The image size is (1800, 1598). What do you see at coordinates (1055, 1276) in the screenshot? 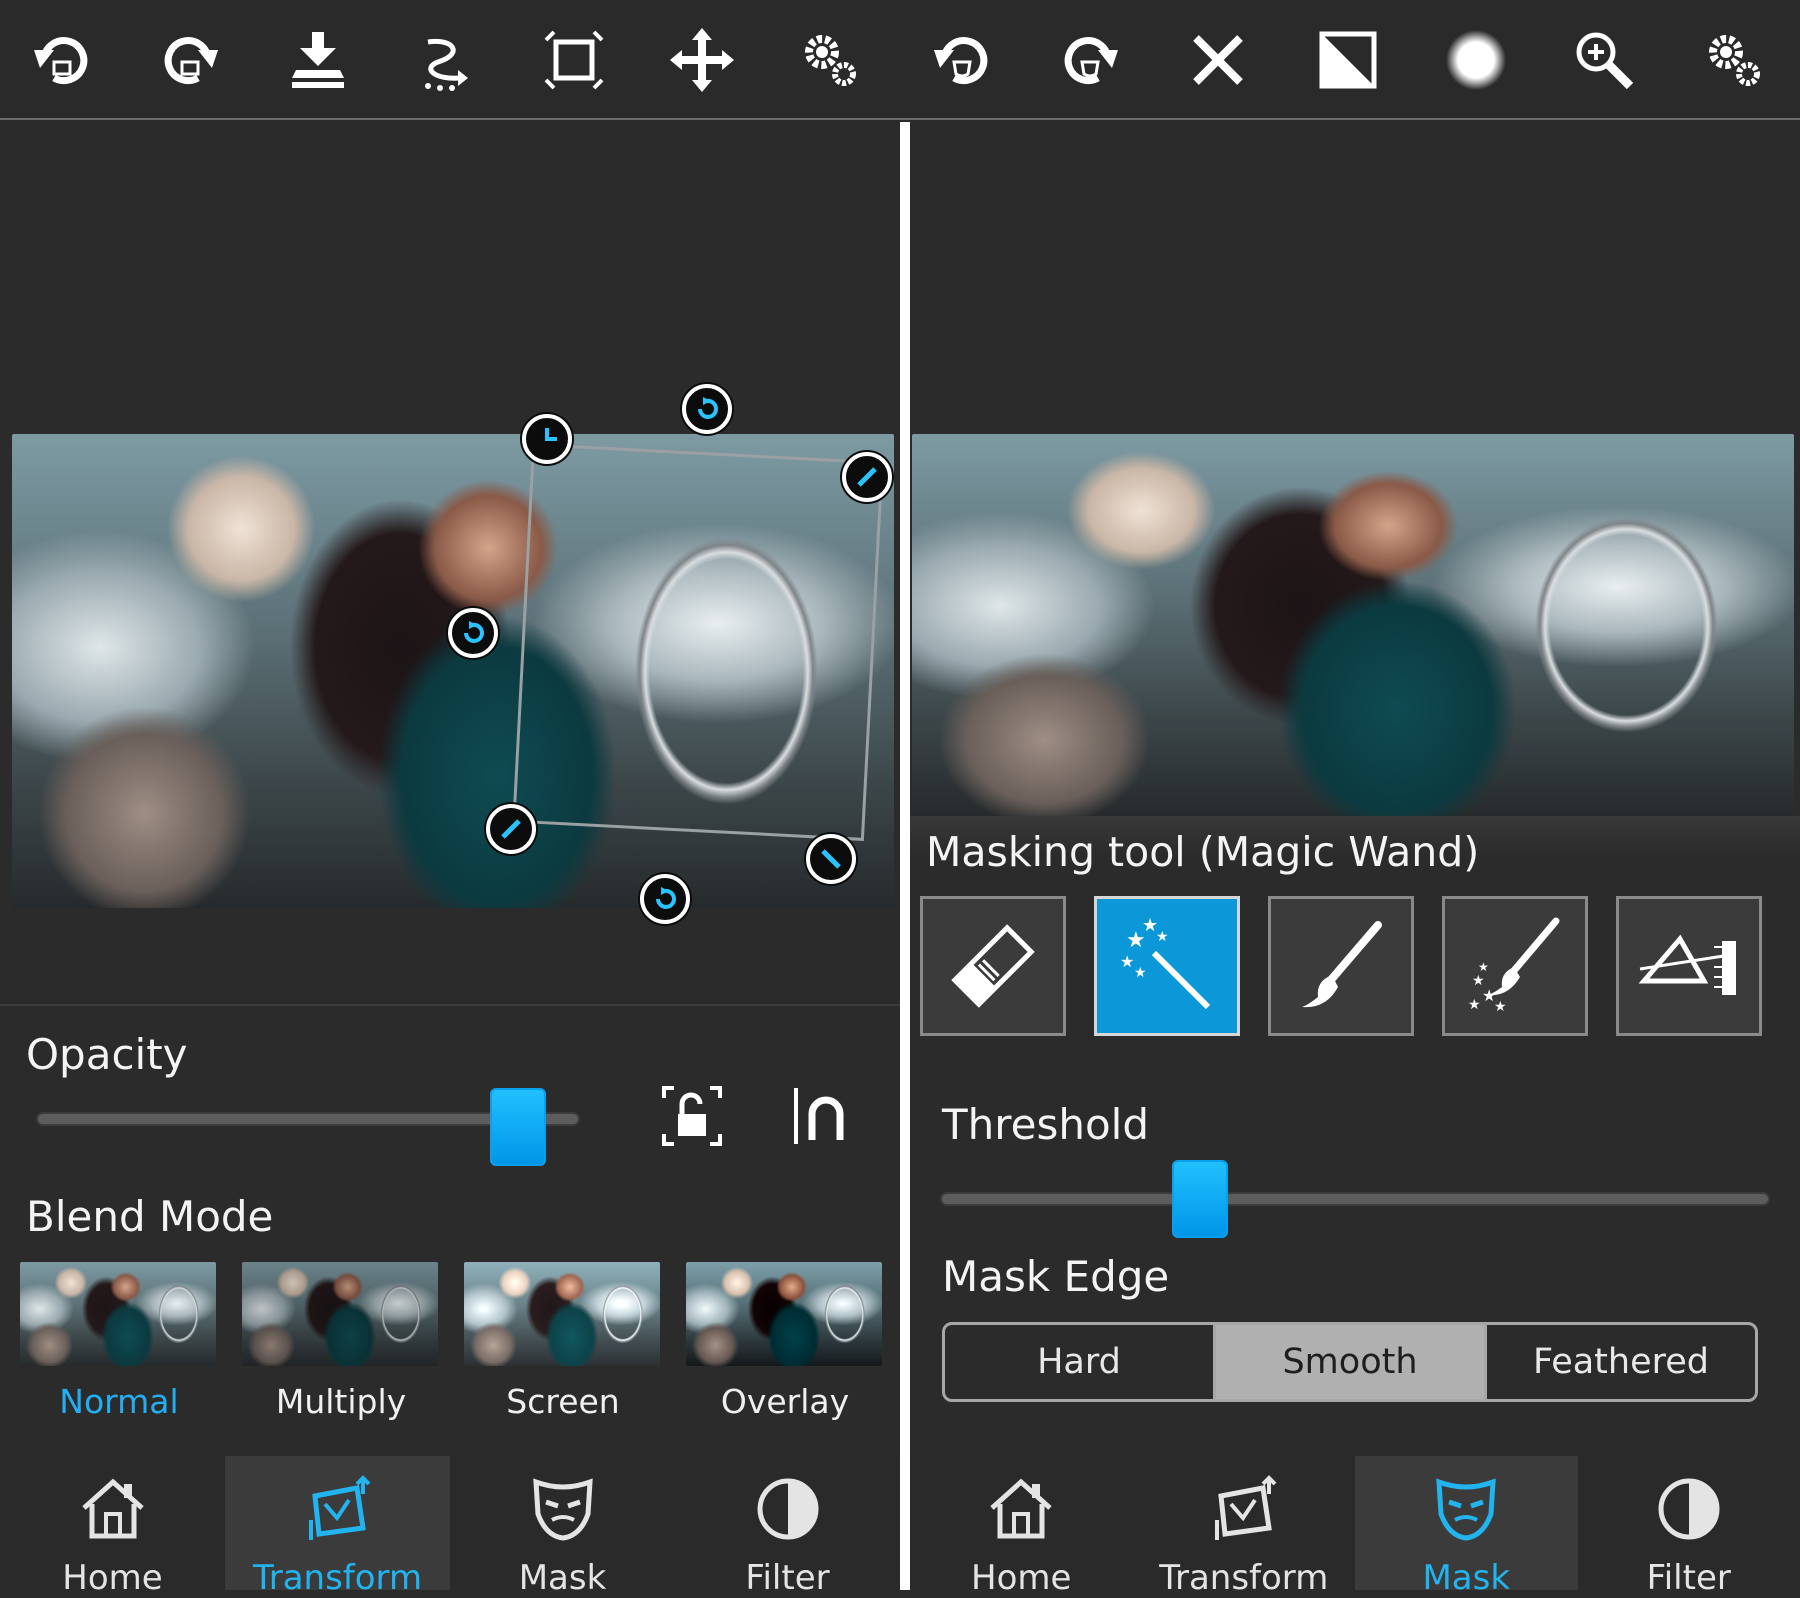
I see `mask-edge-label: Mask Edge` at bounding box center [1055, 1276].